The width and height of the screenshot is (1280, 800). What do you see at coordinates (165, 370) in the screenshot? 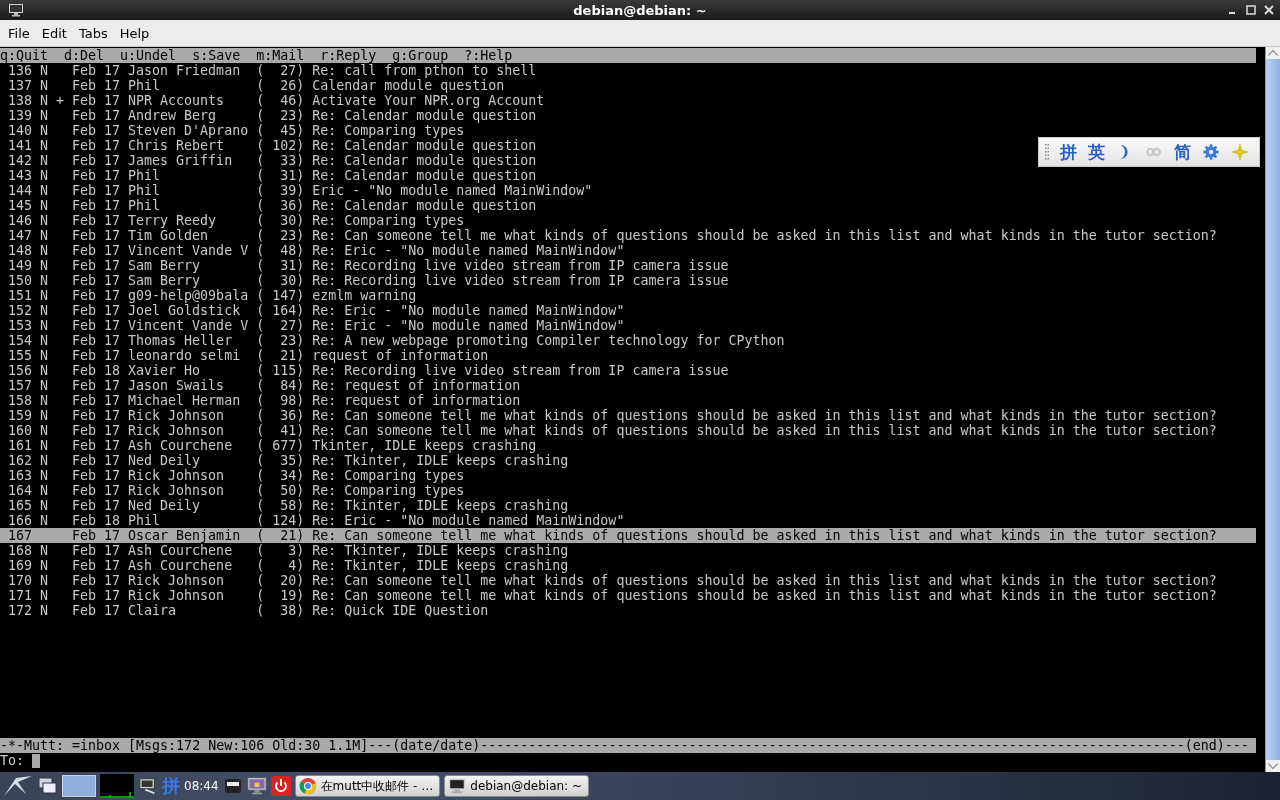
I see `message-sender: Xavier Ho` at bounding box center [165, 370].